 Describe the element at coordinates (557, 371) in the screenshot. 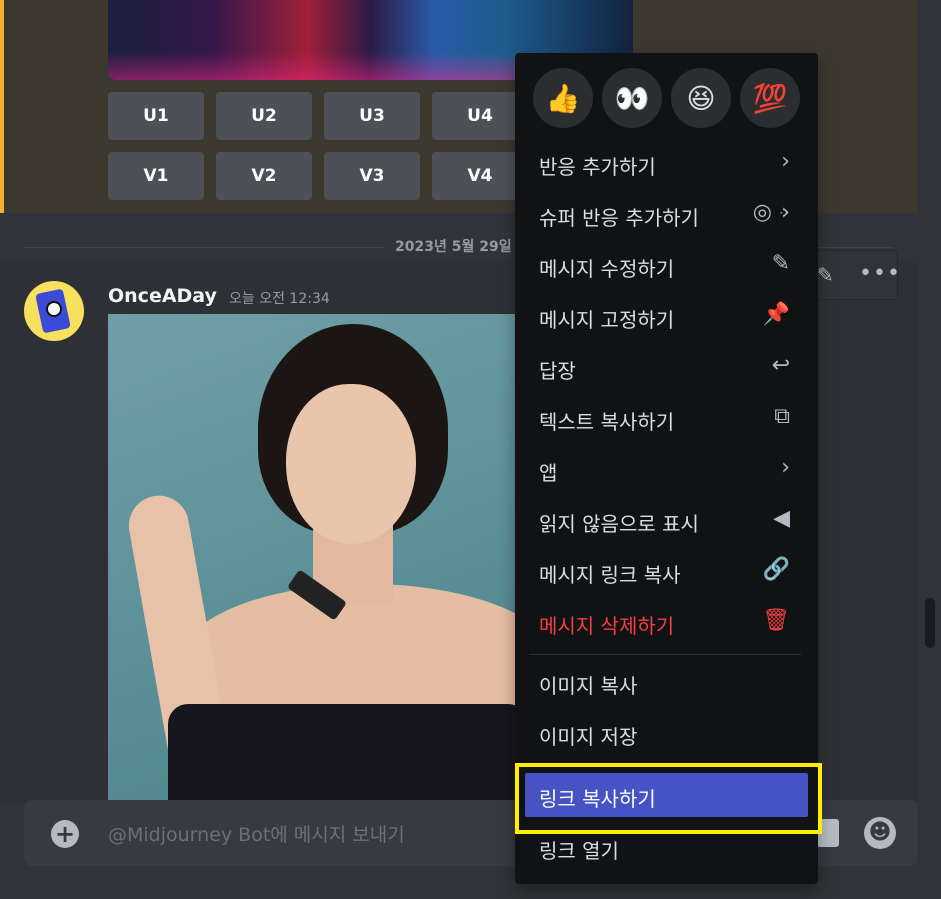

I see `menu-item-label: 답장` at that location.